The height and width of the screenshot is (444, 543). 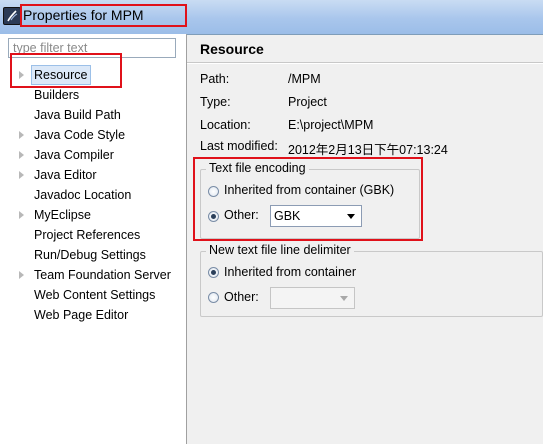 I want to click on encoding-highlight-box, so click(x=308, y=199).